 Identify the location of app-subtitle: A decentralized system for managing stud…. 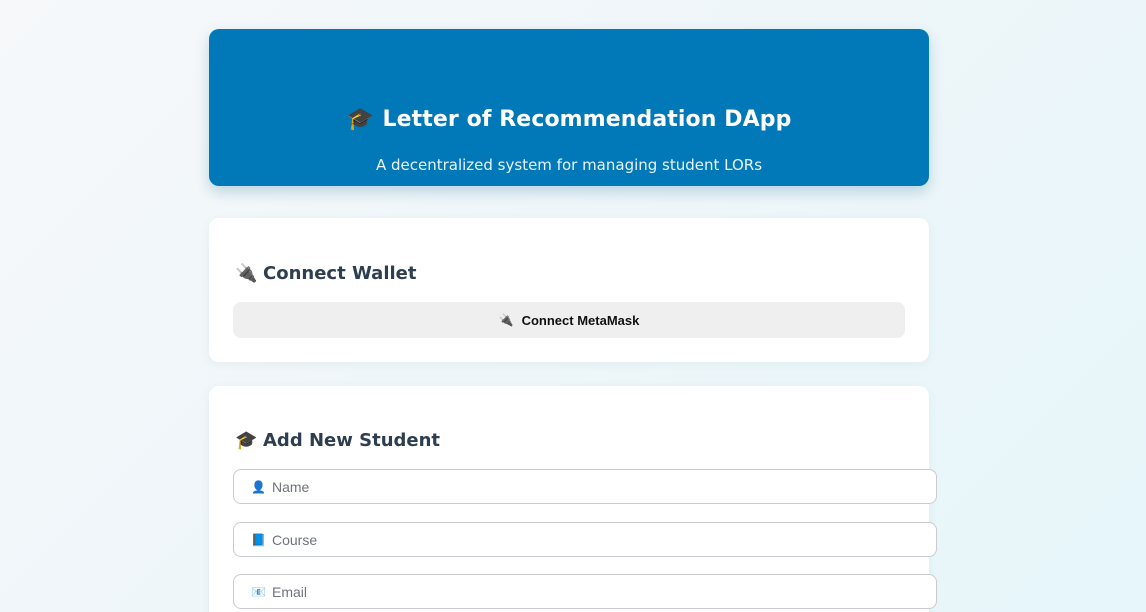
(569, 165).